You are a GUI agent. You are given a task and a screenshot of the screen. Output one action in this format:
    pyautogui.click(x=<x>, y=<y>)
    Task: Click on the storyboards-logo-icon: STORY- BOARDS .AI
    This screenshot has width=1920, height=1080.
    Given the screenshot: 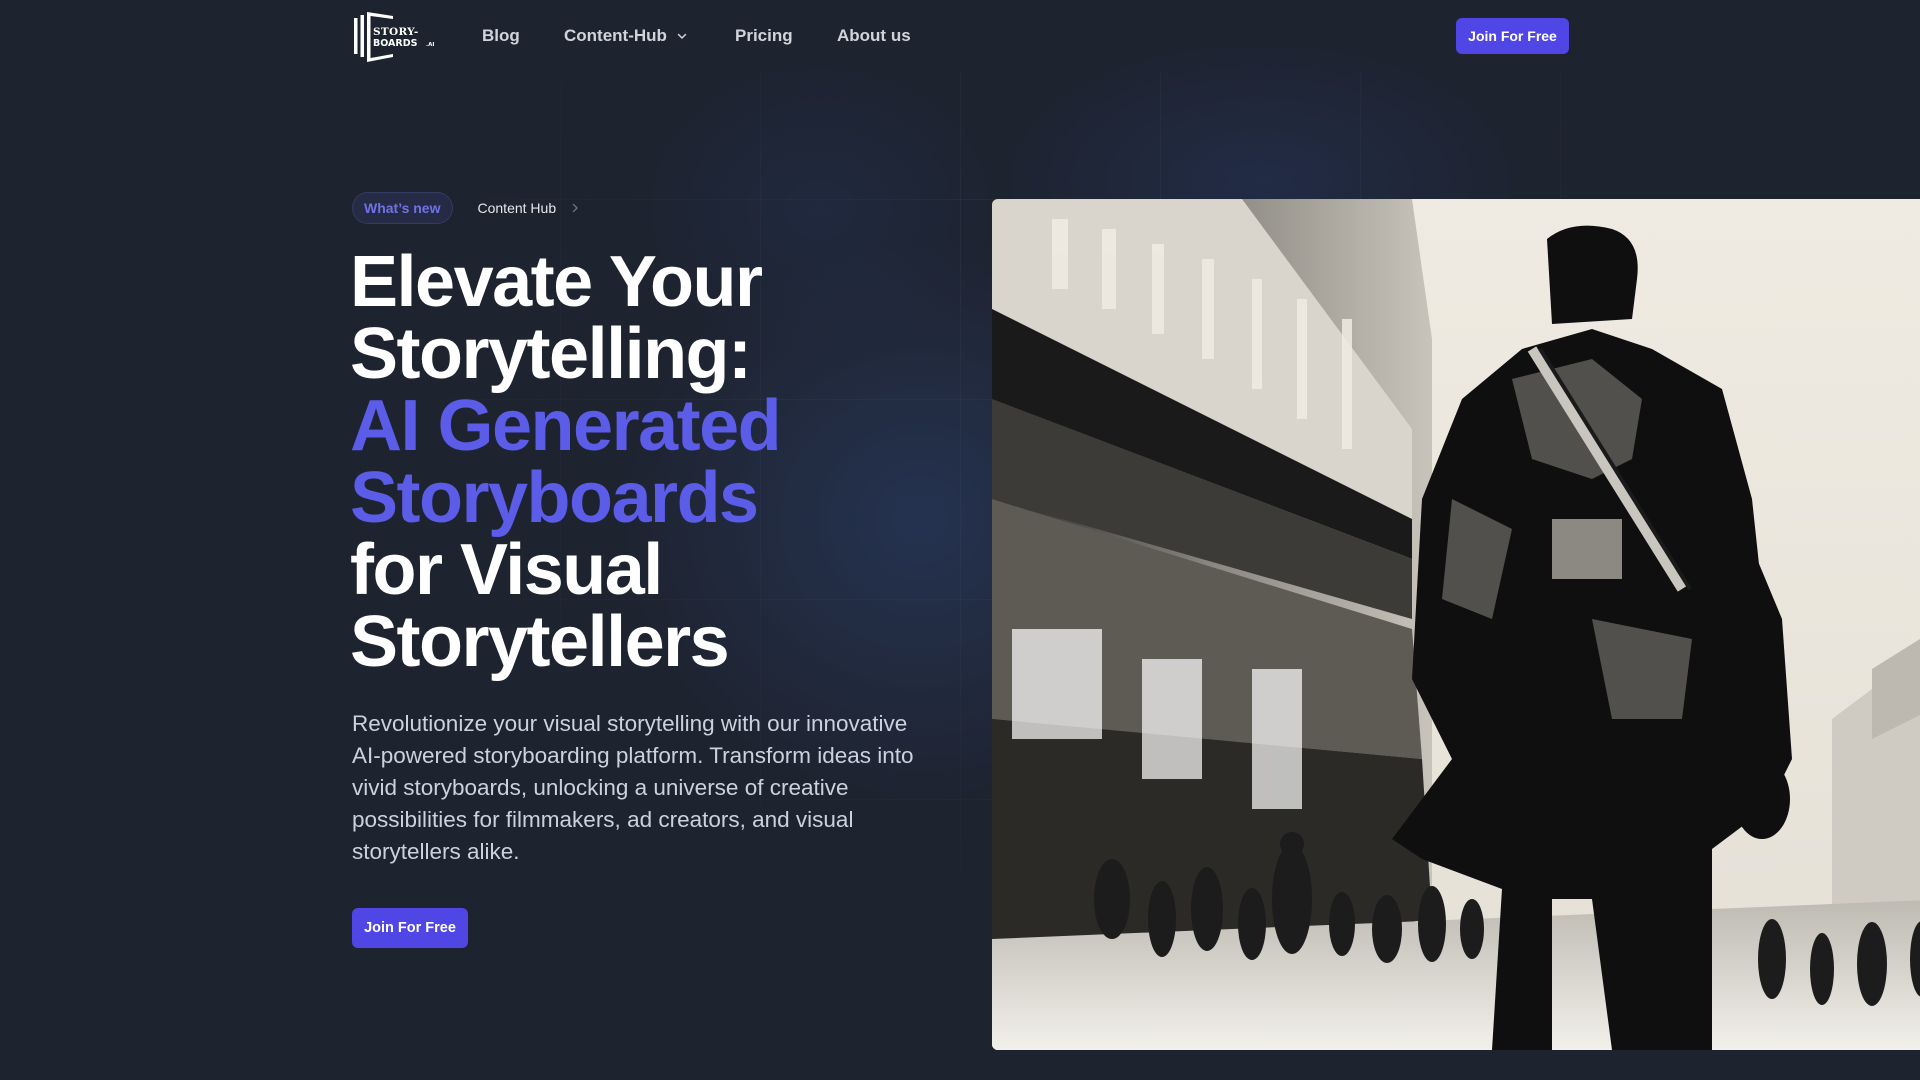 What is the action you would take?
    pyautogui.click(x=394, y=37)
    